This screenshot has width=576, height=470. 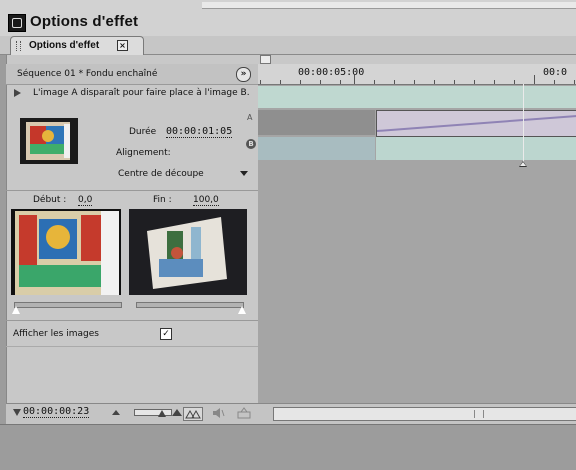 What do you see at coordinates (17, 23) in the screenshot?
I see `app-icon` at bounding box center [17, 23].